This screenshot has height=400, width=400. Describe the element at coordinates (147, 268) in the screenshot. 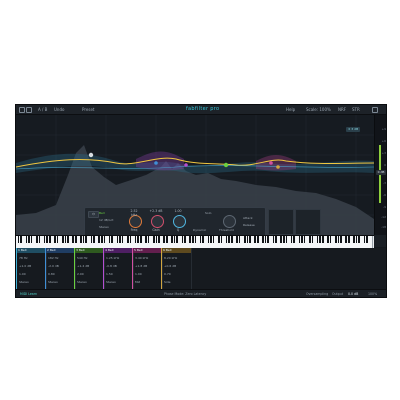

I see `band-column-5: 5 Bell 3.40 kHz +1.8 dB 1.00 Mid` at that location.